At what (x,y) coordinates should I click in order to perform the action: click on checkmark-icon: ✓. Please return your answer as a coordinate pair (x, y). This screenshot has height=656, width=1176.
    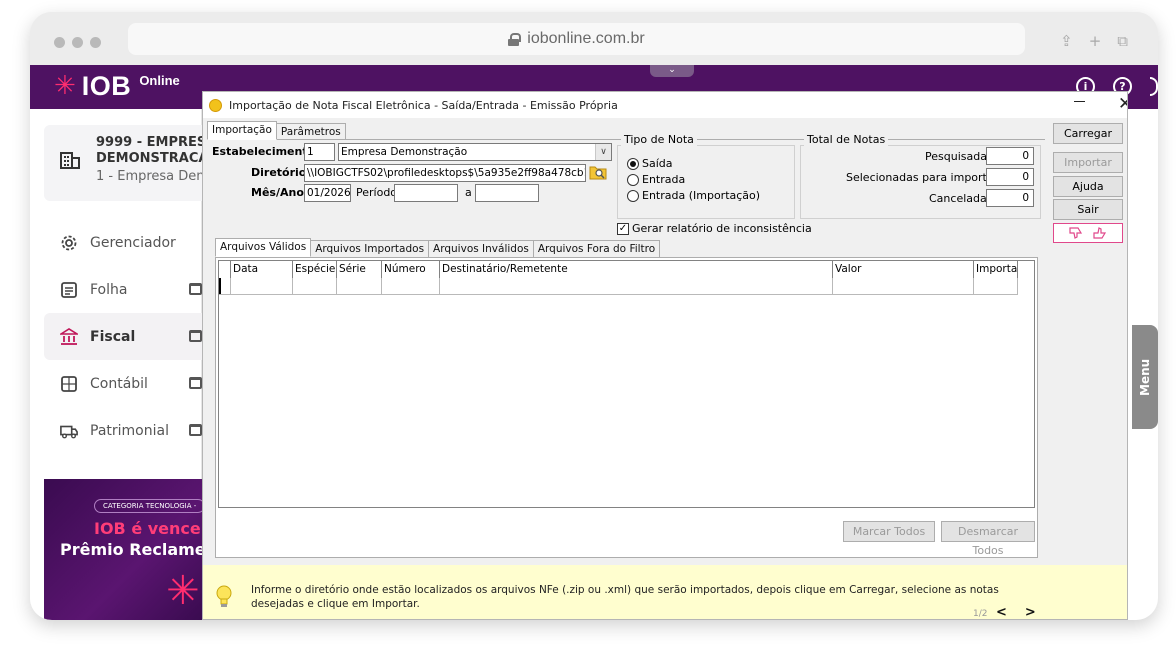
    Looking at the image, I should click on (623, 228).